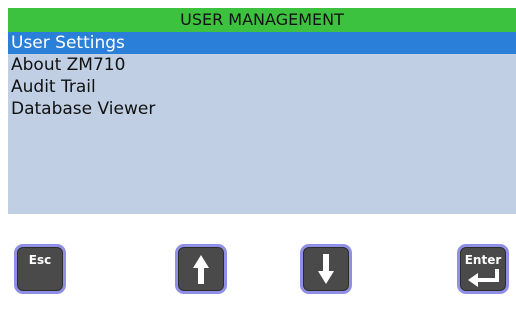  Describe the element at coordinates (262, 65) in the screenshot. I see `menu-item-about: About ZM710` at that location.